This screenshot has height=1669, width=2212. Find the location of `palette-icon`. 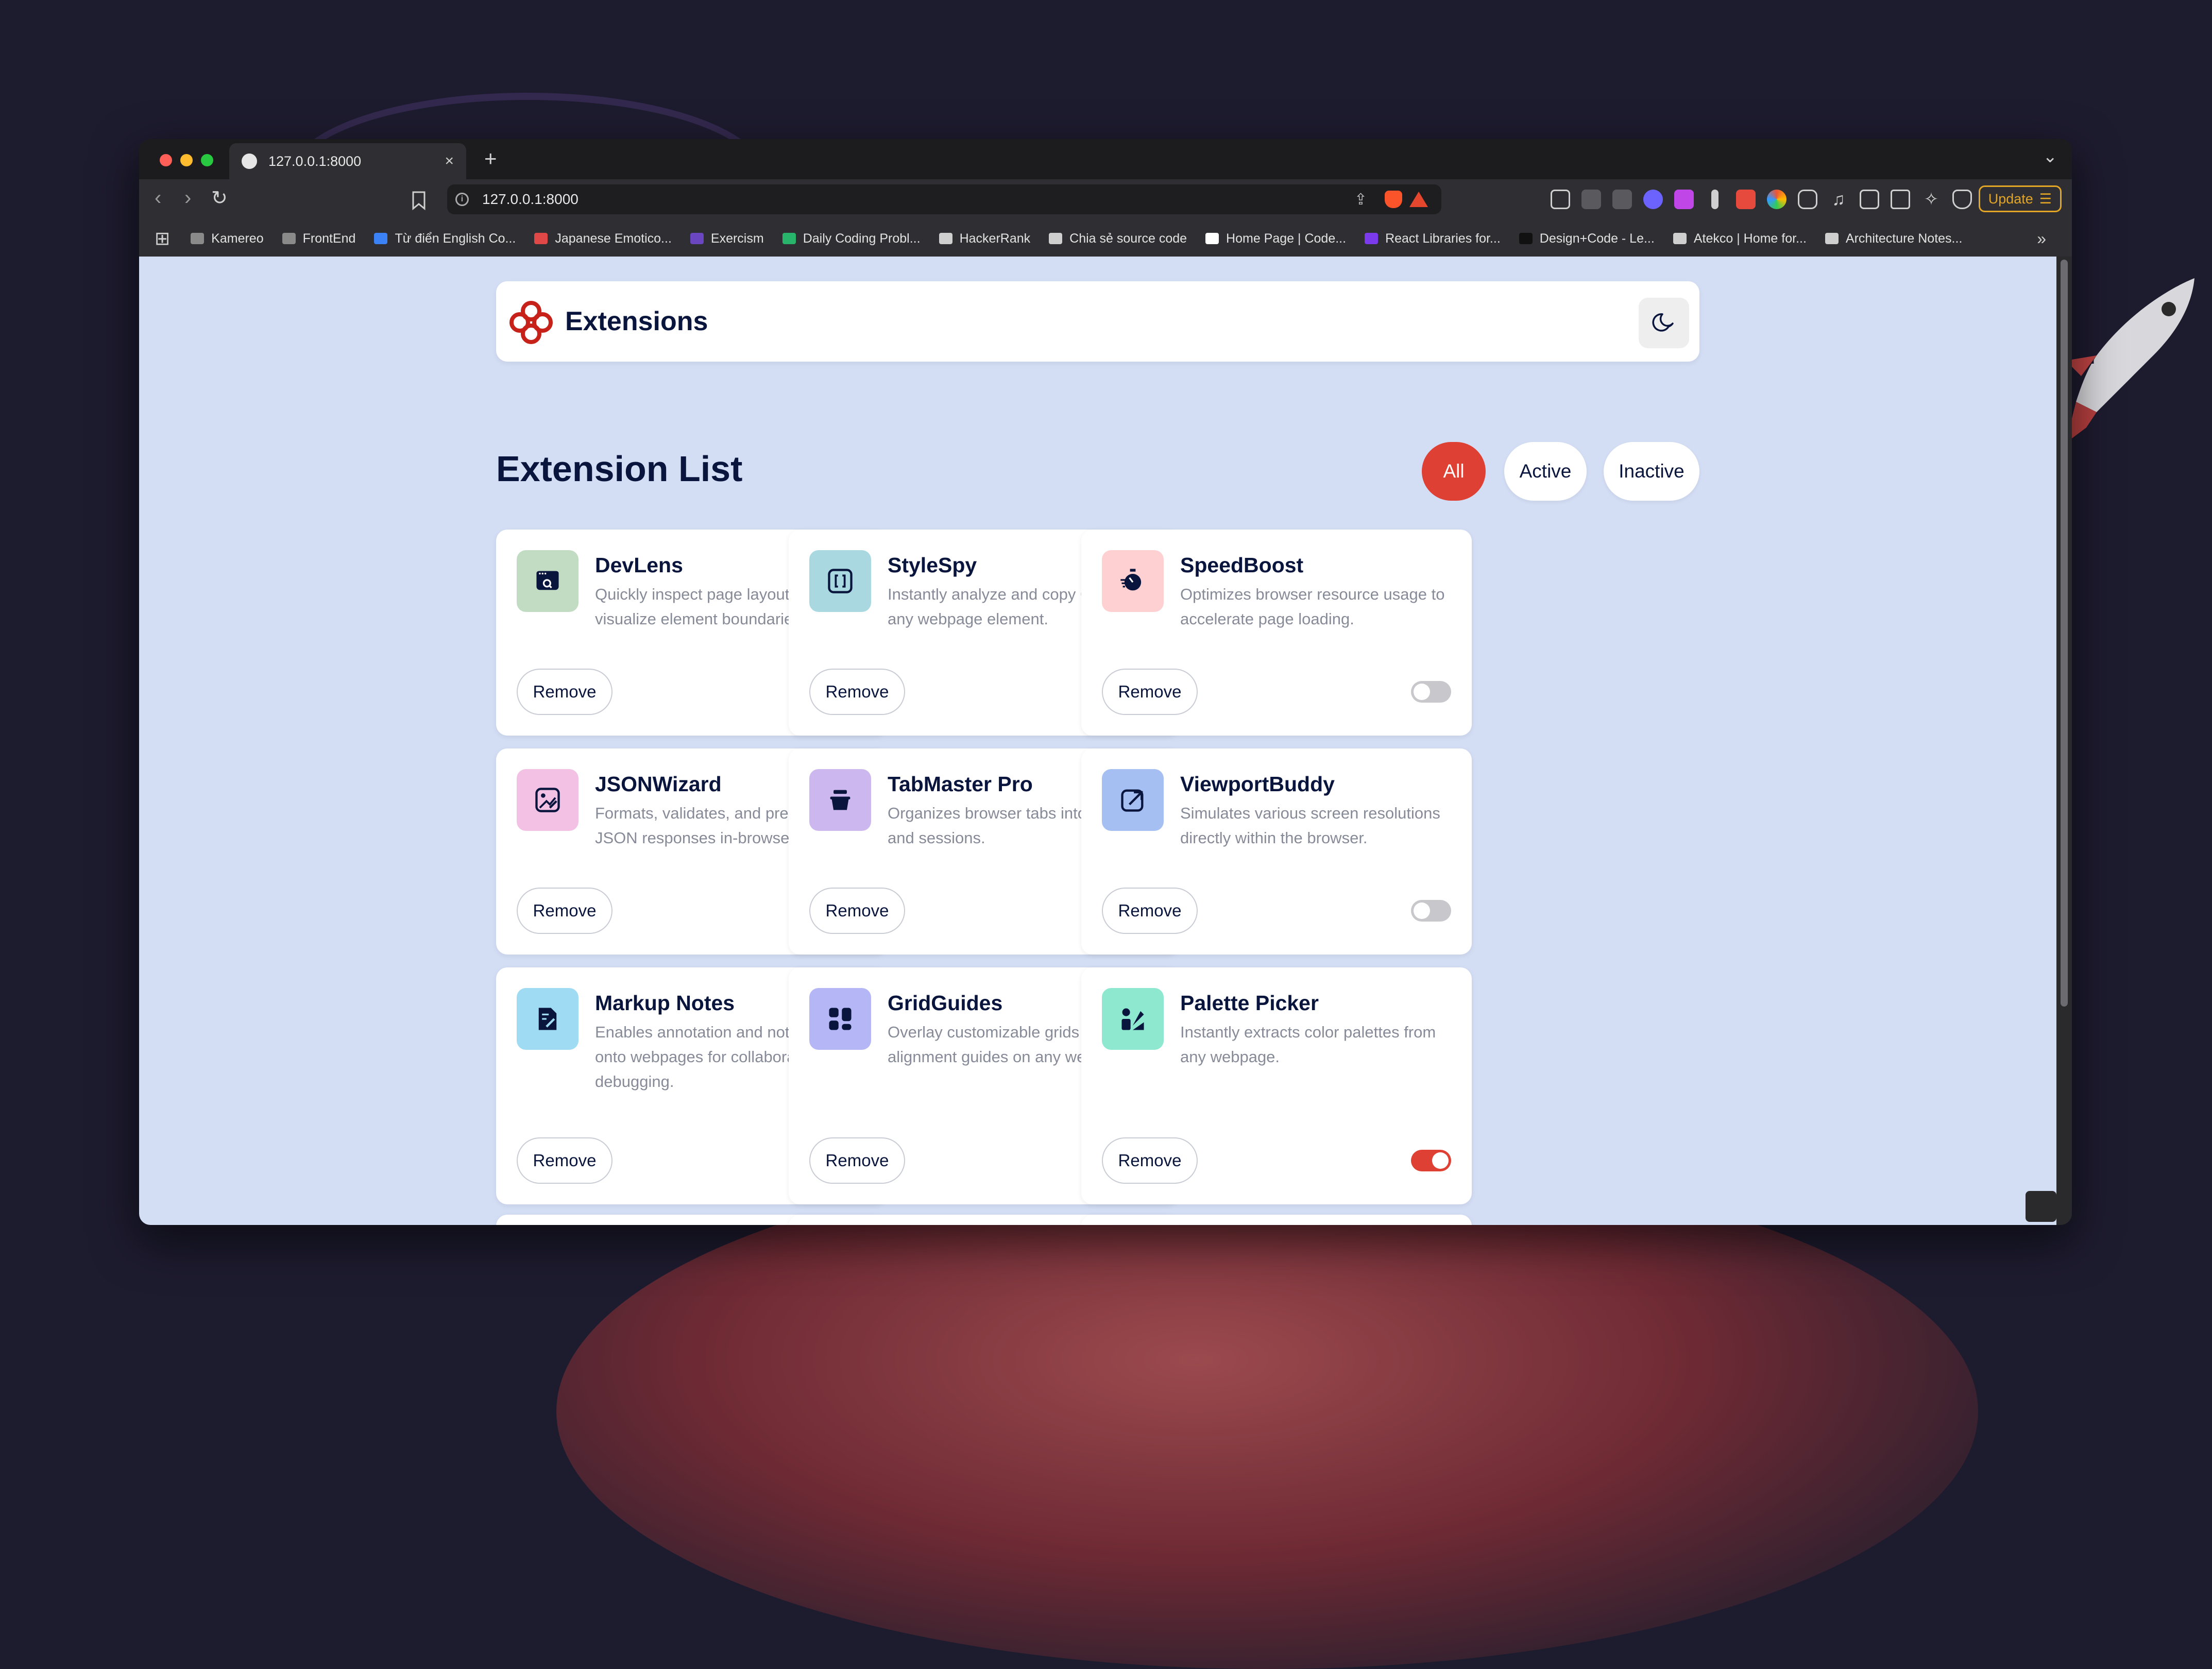

palette-icon is located at coordinates (1133, 1019).